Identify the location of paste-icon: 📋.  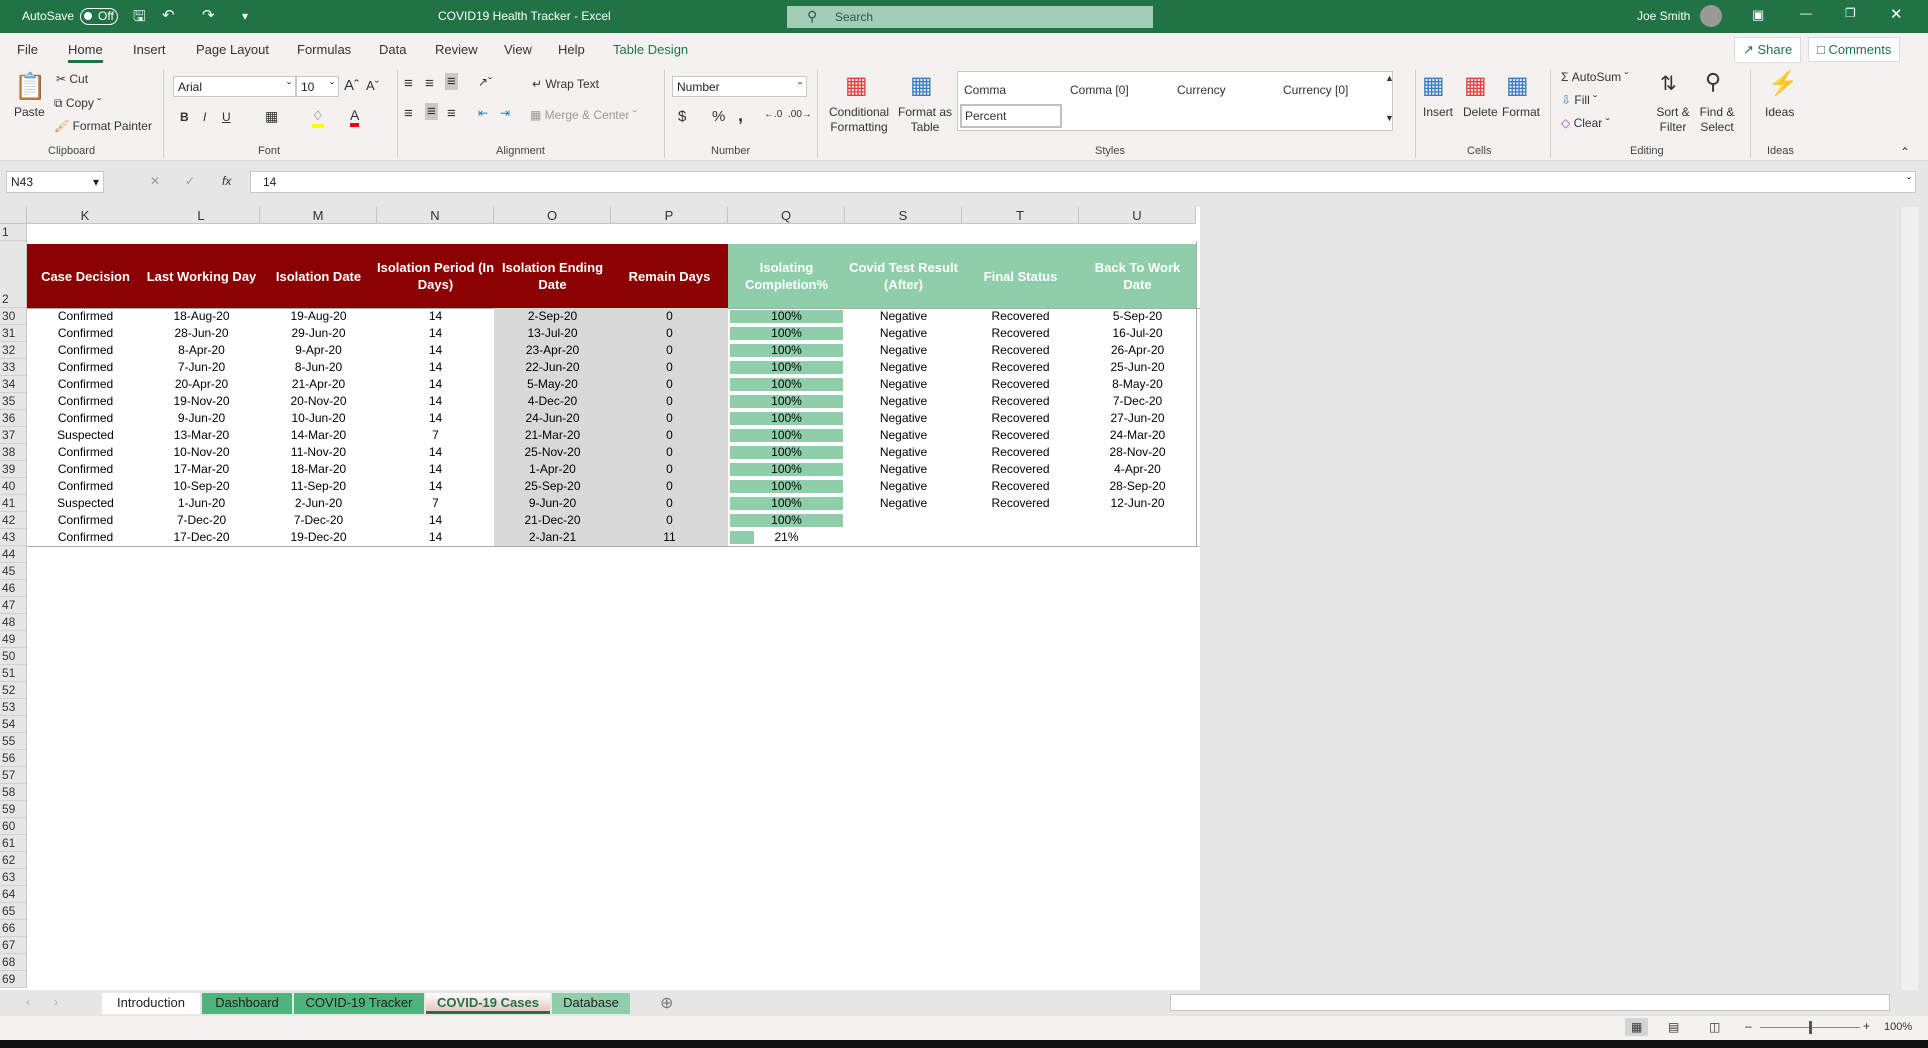
(30, 86).